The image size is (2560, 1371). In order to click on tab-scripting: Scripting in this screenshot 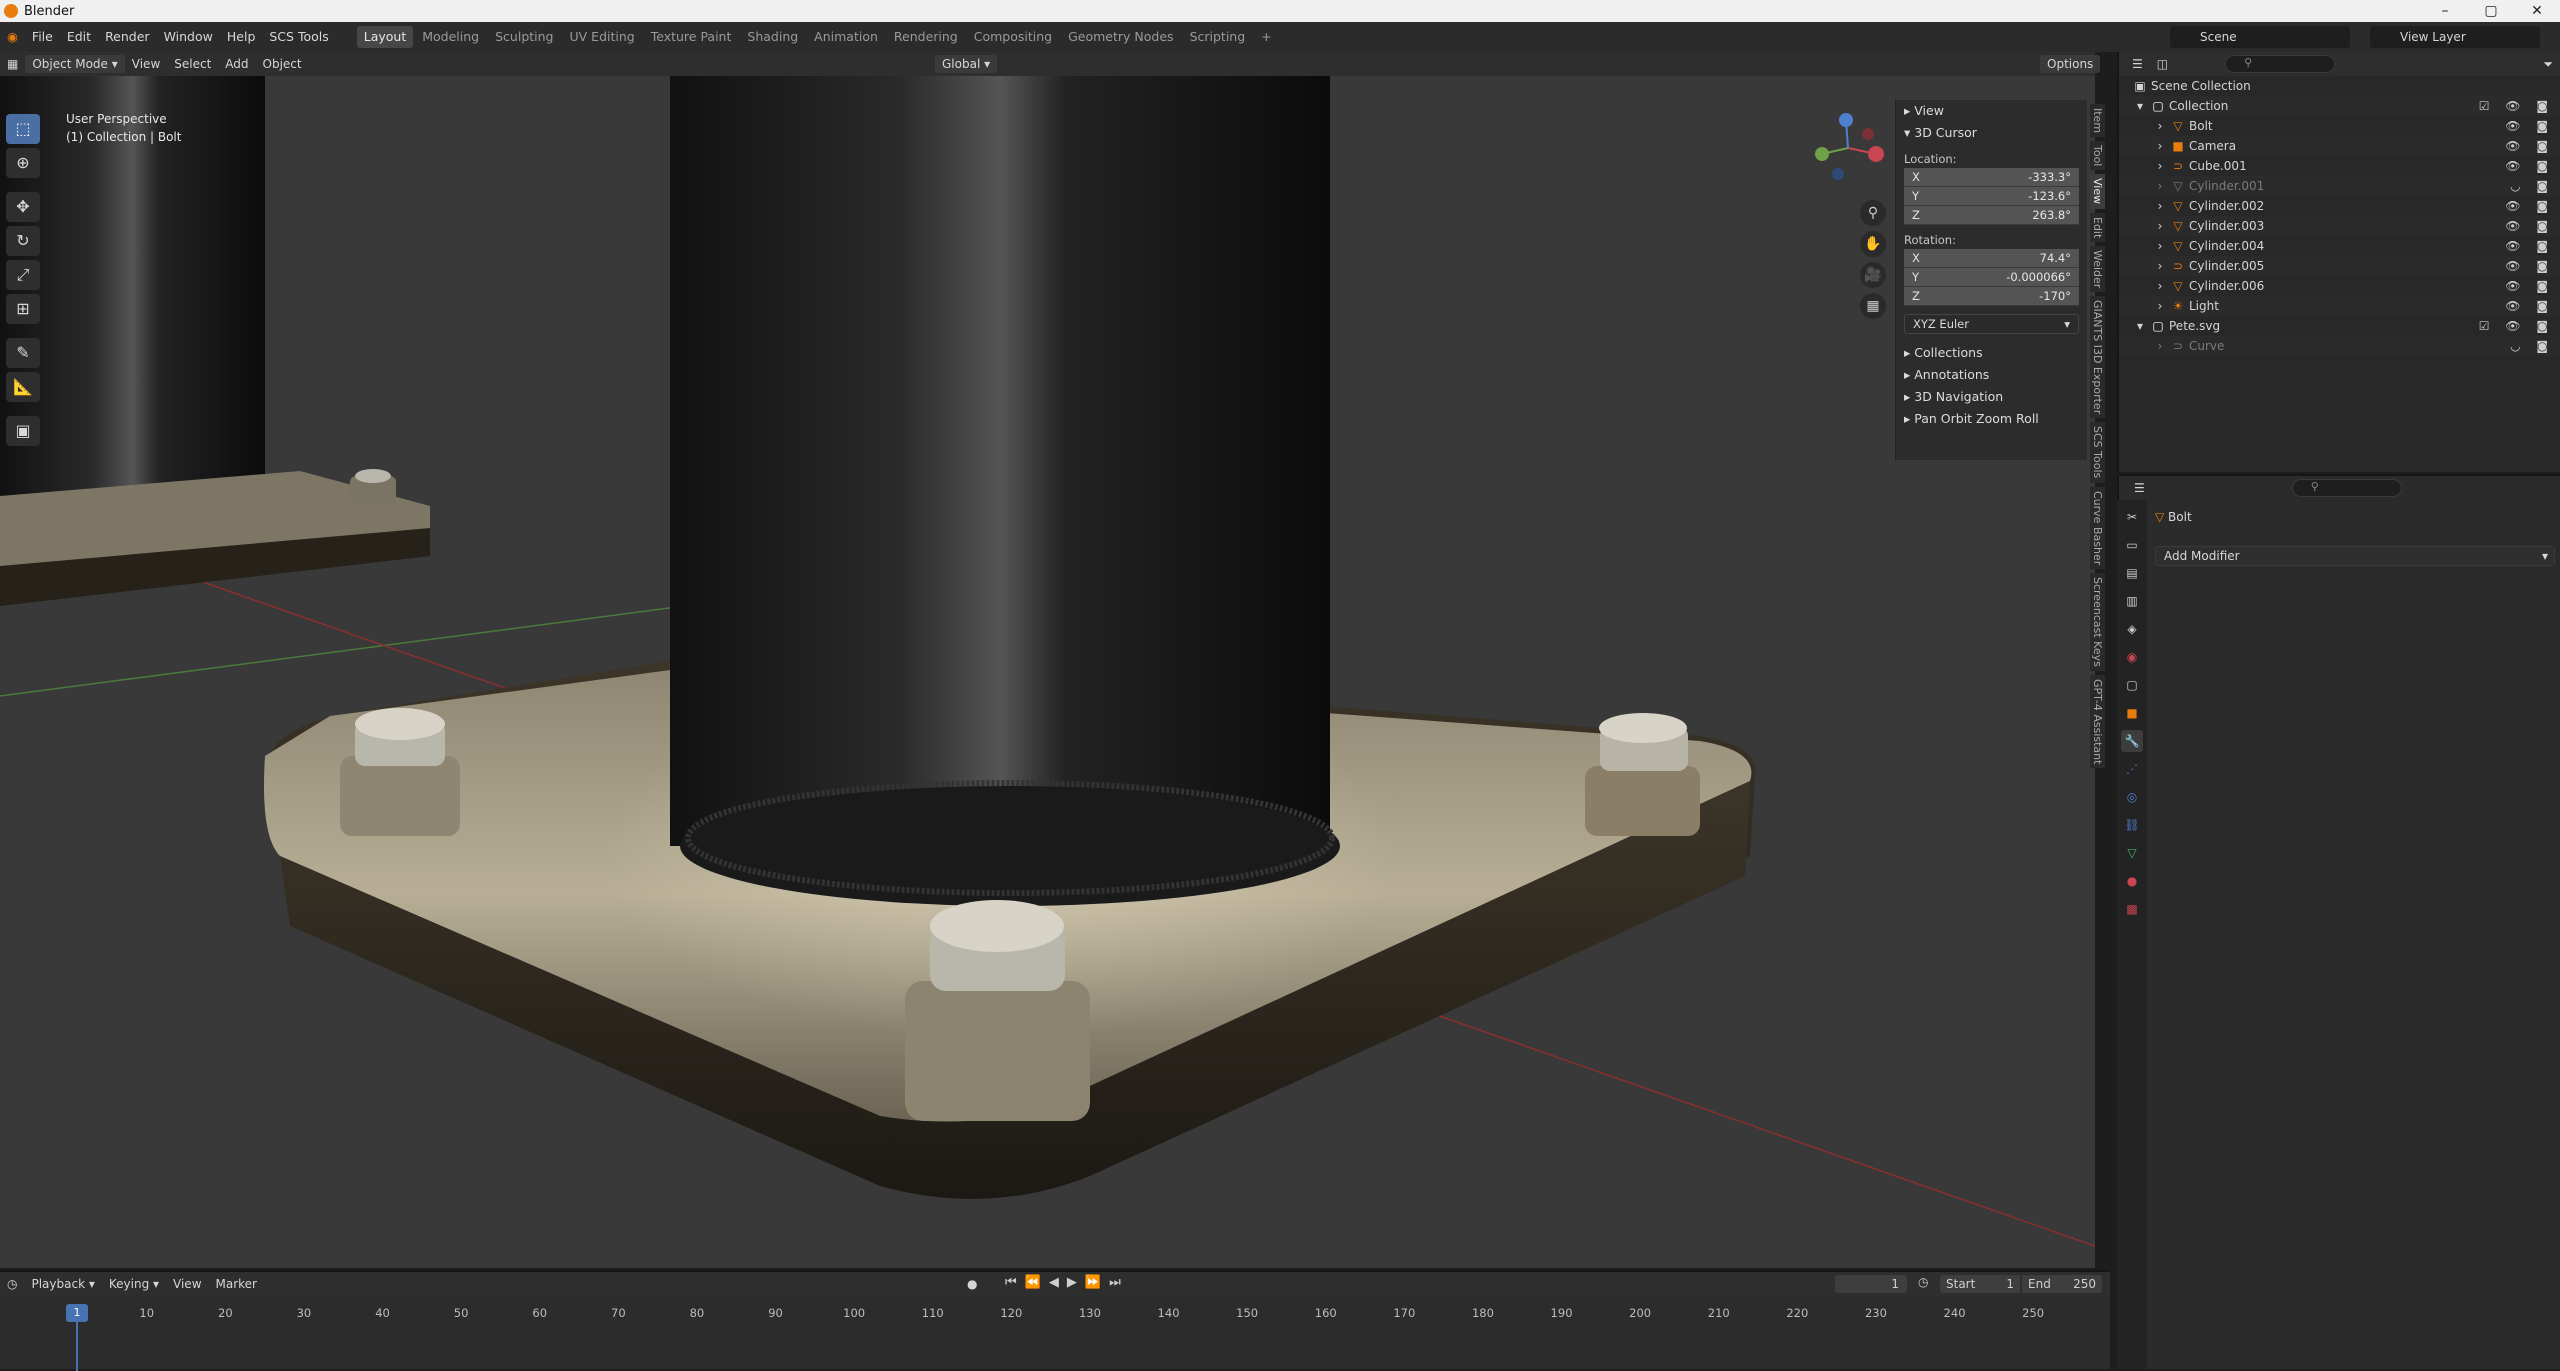, I will do `click(1218, 37)`.